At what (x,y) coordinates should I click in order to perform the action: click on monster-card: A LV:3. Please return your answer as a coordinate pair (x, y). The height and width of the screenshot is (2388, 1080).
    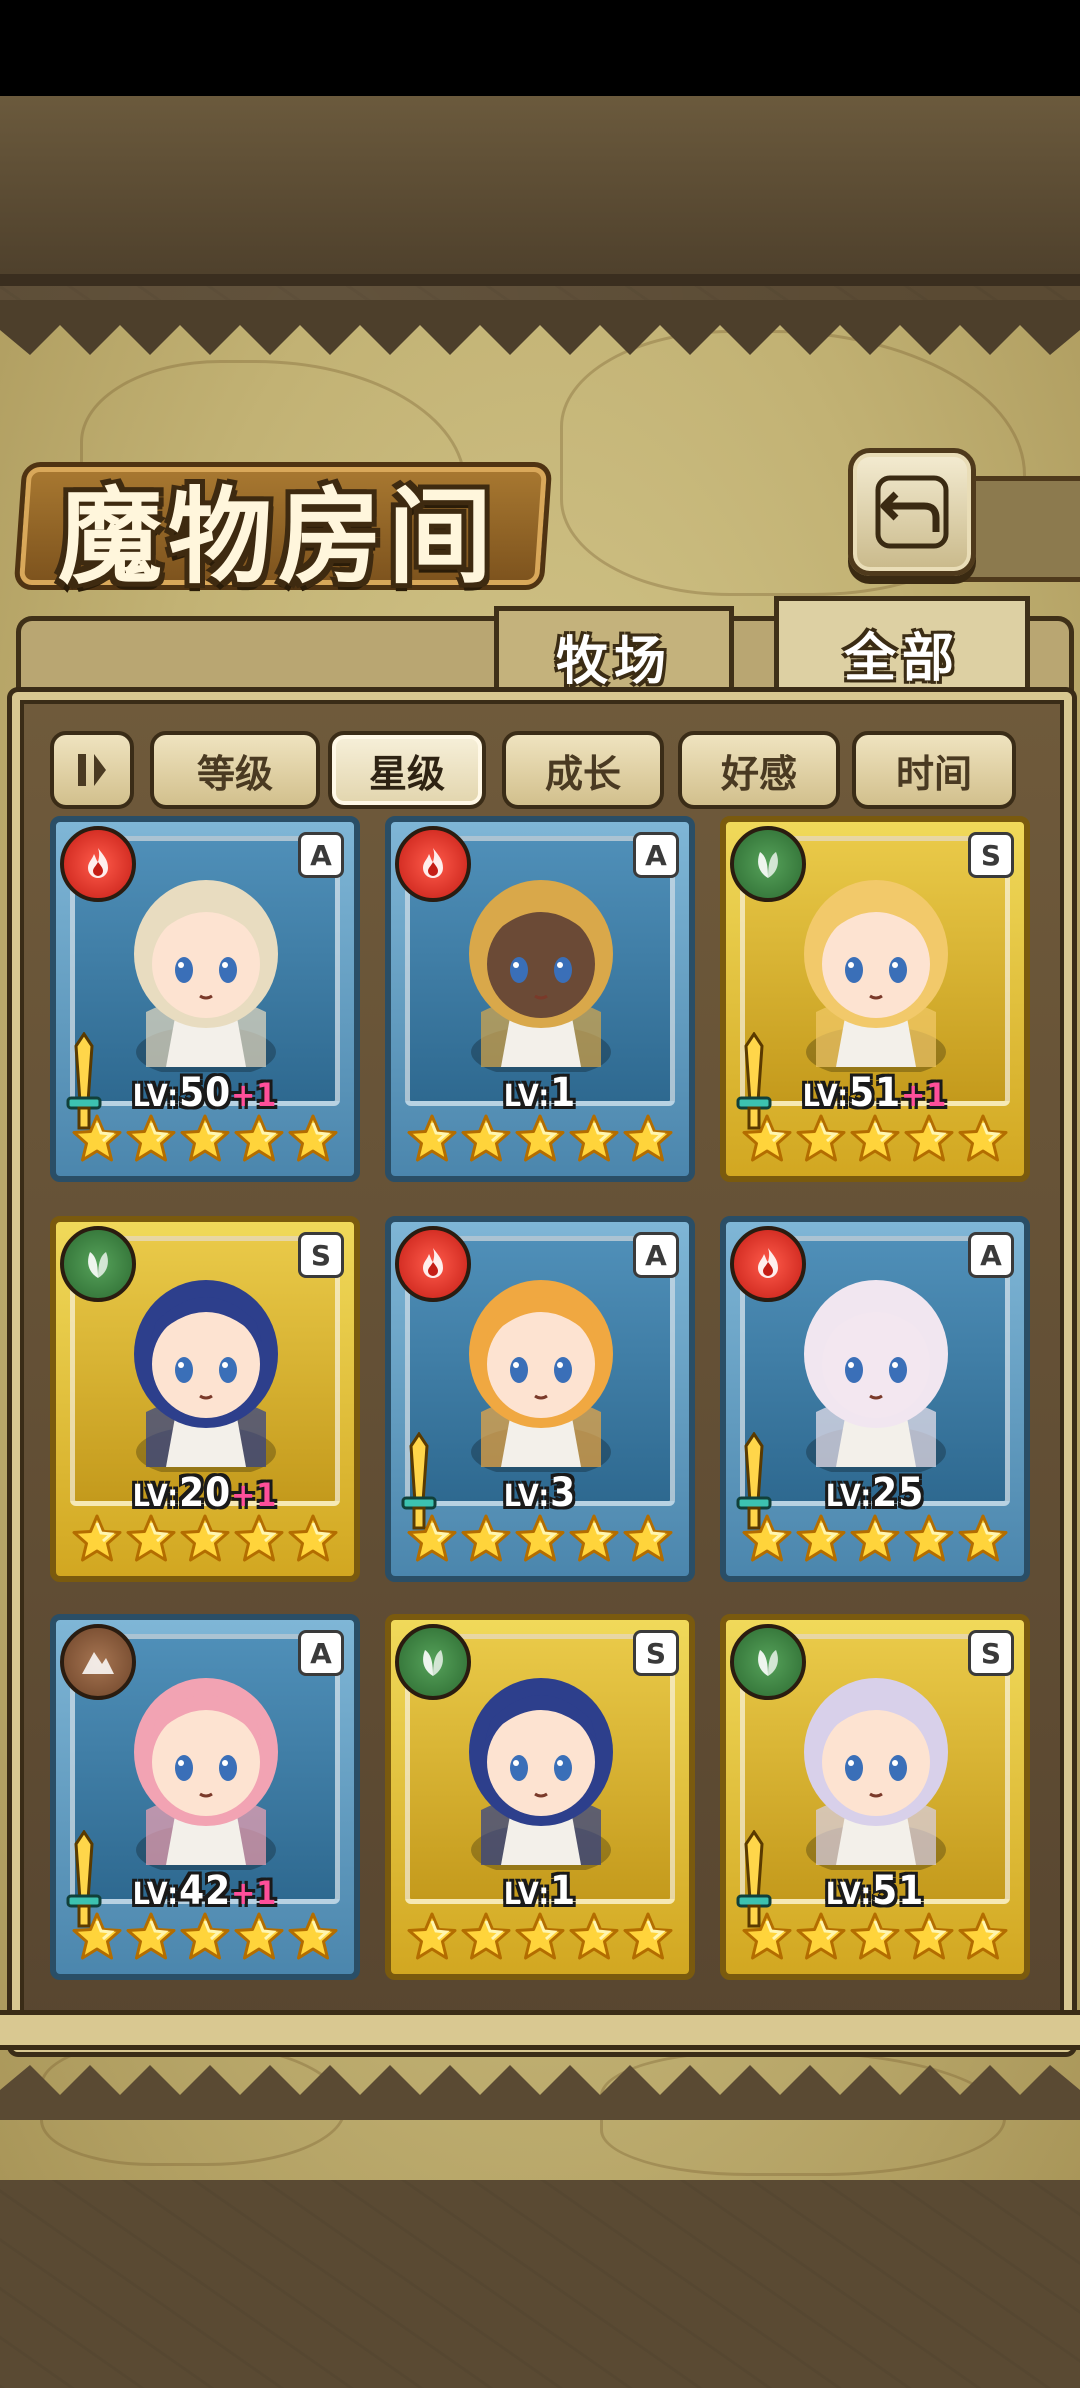
    Looking at the image, I should click on (540, 1399).